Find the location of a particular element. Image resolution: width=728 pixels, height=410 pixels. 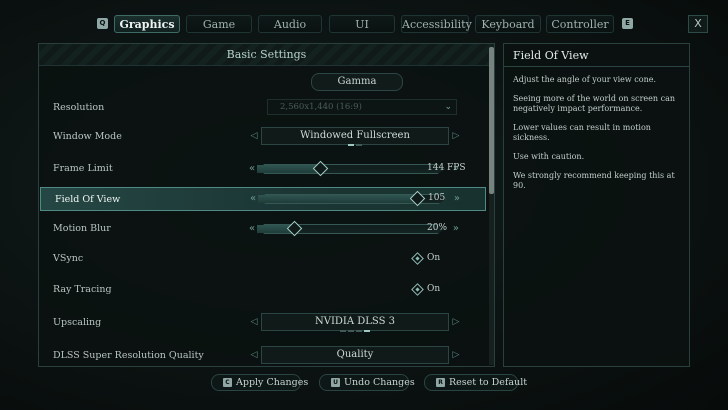

setting-row-frame-limit: Frame Limit « » 144 FPS is located at coordinates (262, 169).